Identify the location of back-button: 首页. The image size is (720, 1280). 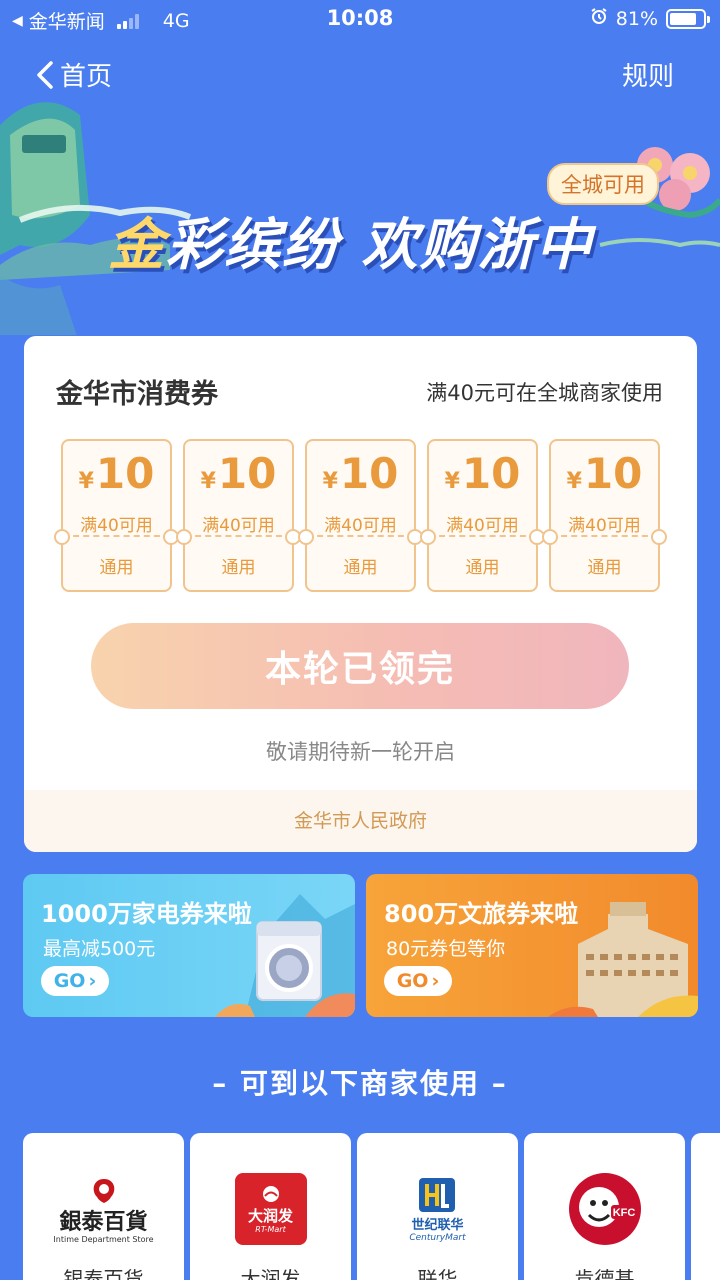
(73, 74).